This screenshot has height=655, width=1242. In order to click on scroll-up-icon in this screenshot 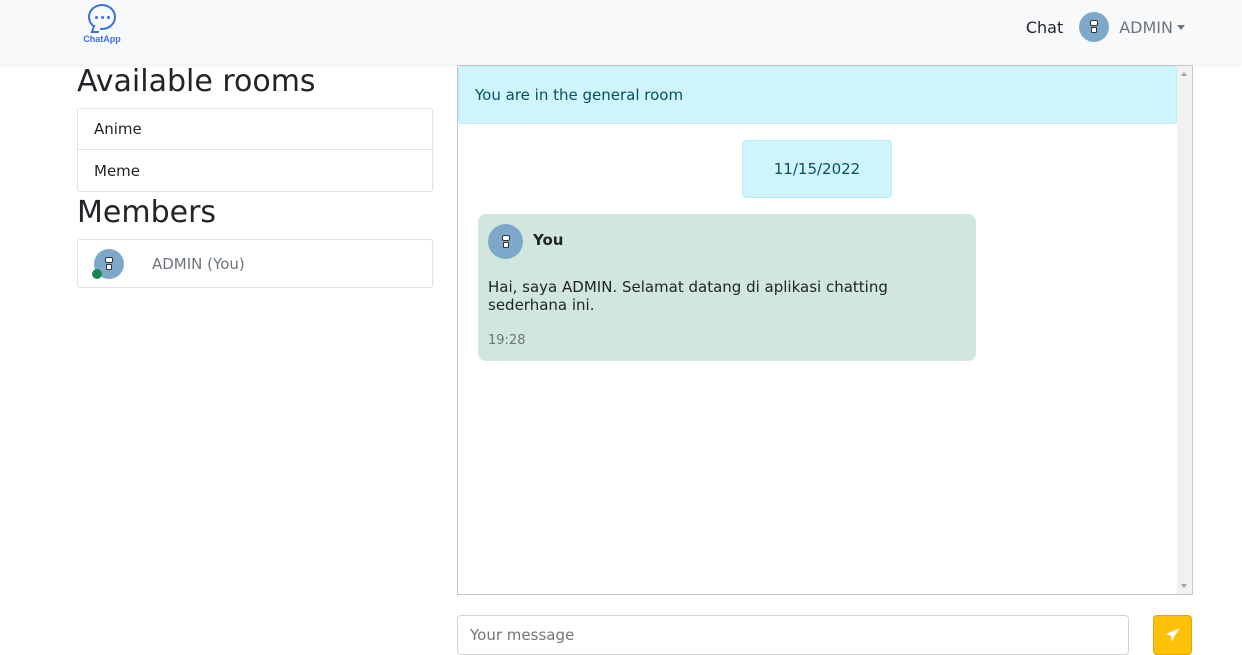, I will do `click(1184, 74)`.